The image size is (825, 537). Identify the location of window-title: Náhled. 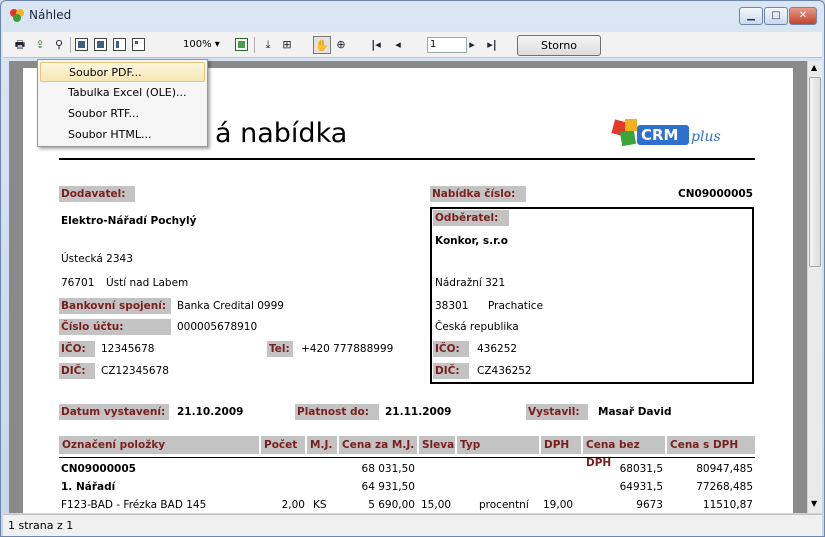
(50, 15).